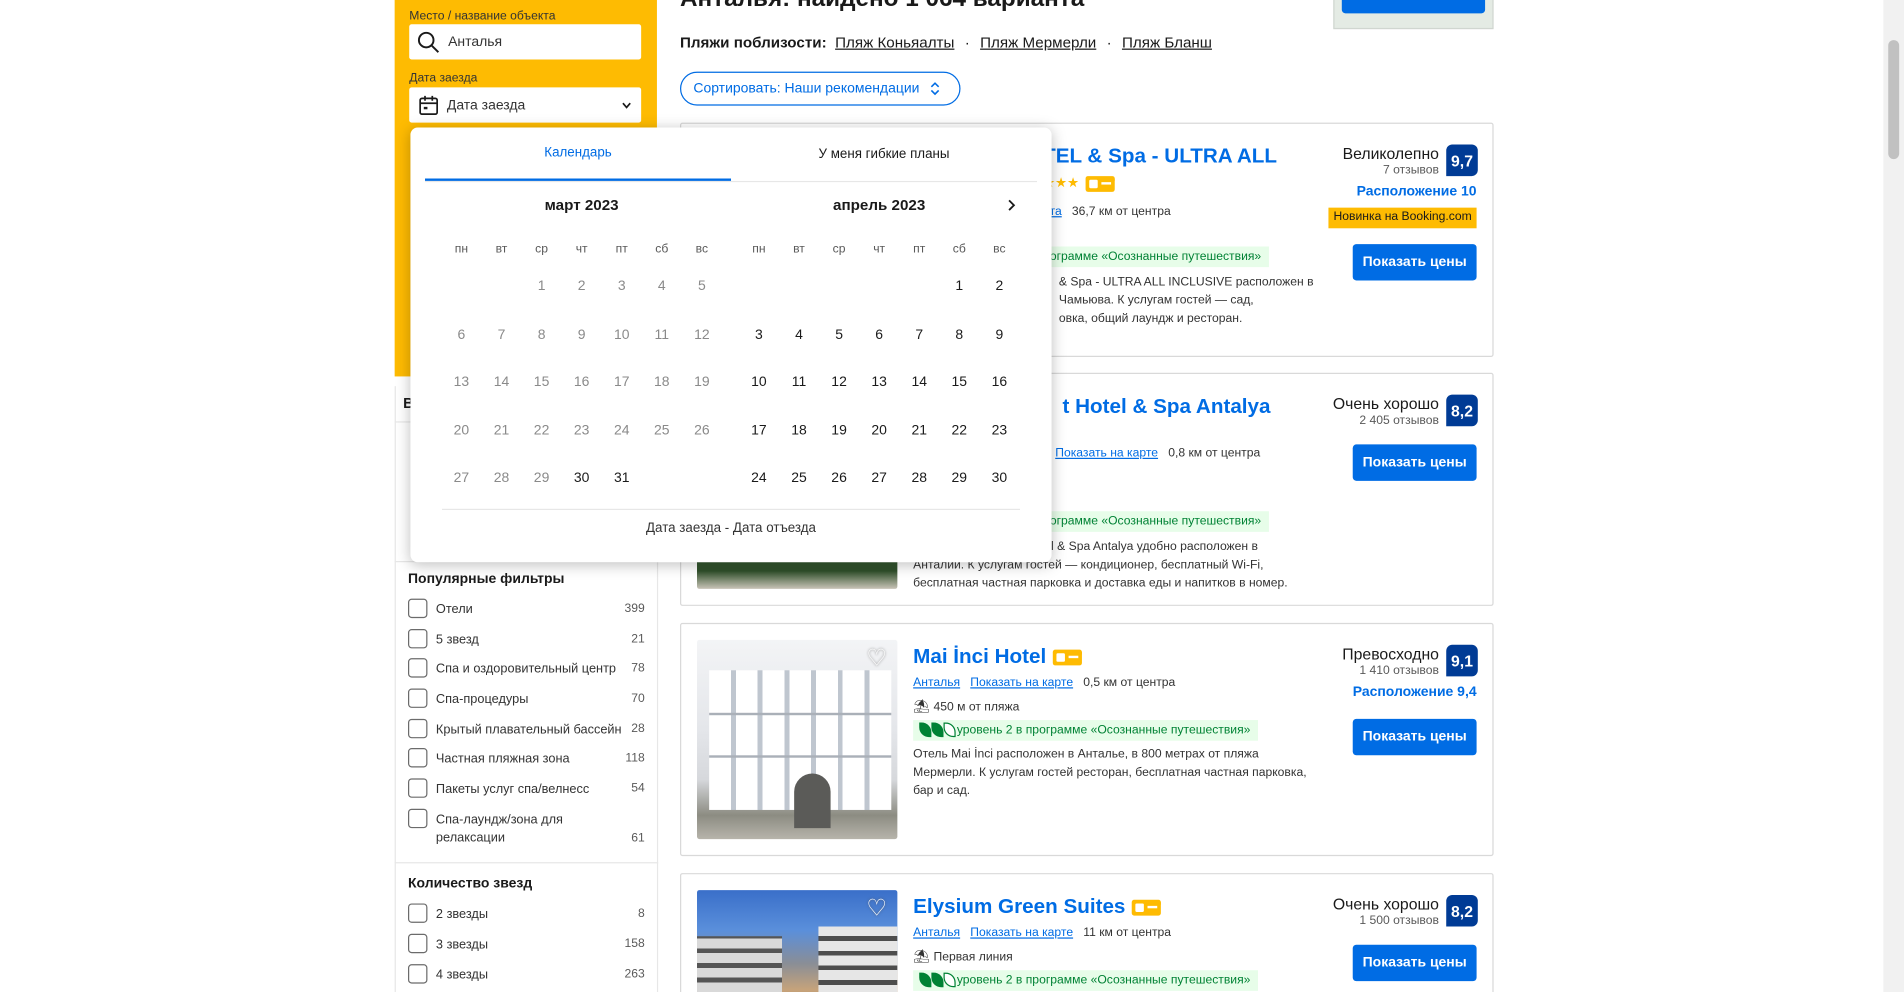 The width and height of the screenshot is (1904, 992). What do you see at coordinates (1011, 205) in the screenshot?
I see `chevron-right-icon` at bounding box center [1011, 205].